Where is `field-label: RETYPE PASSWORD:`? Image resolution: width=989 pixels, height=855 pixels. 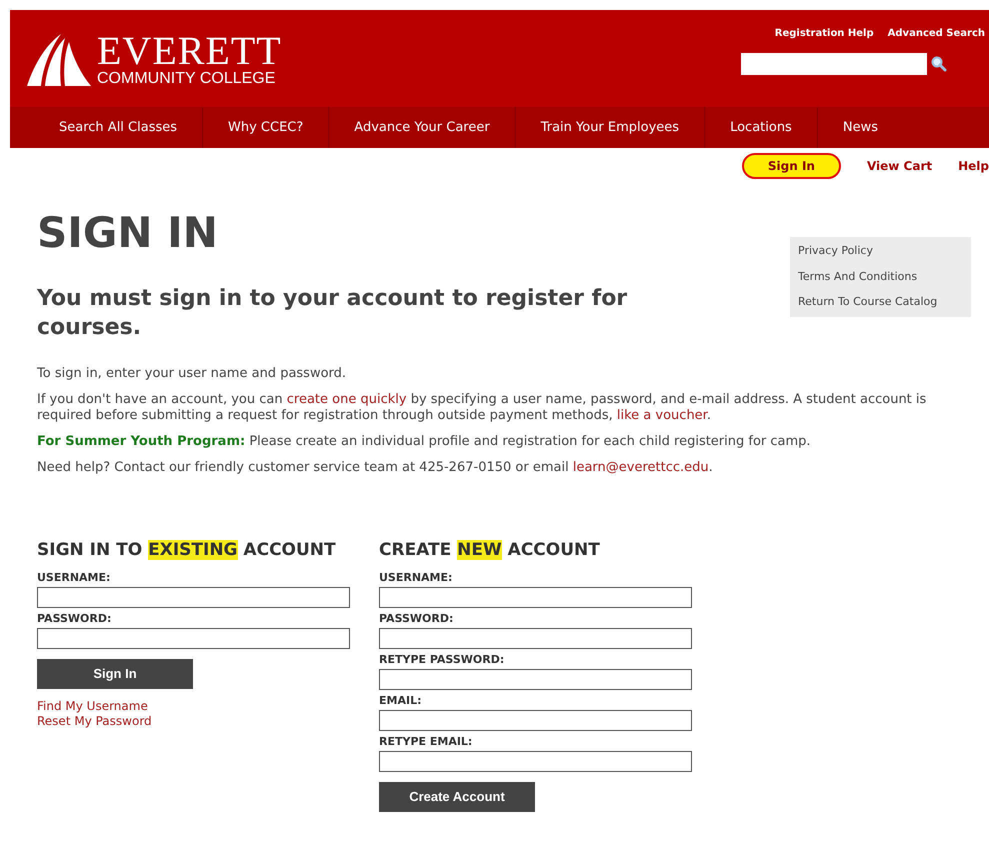 field-label: RETYPE PASSWORD: is located at coordinates (442, 660).